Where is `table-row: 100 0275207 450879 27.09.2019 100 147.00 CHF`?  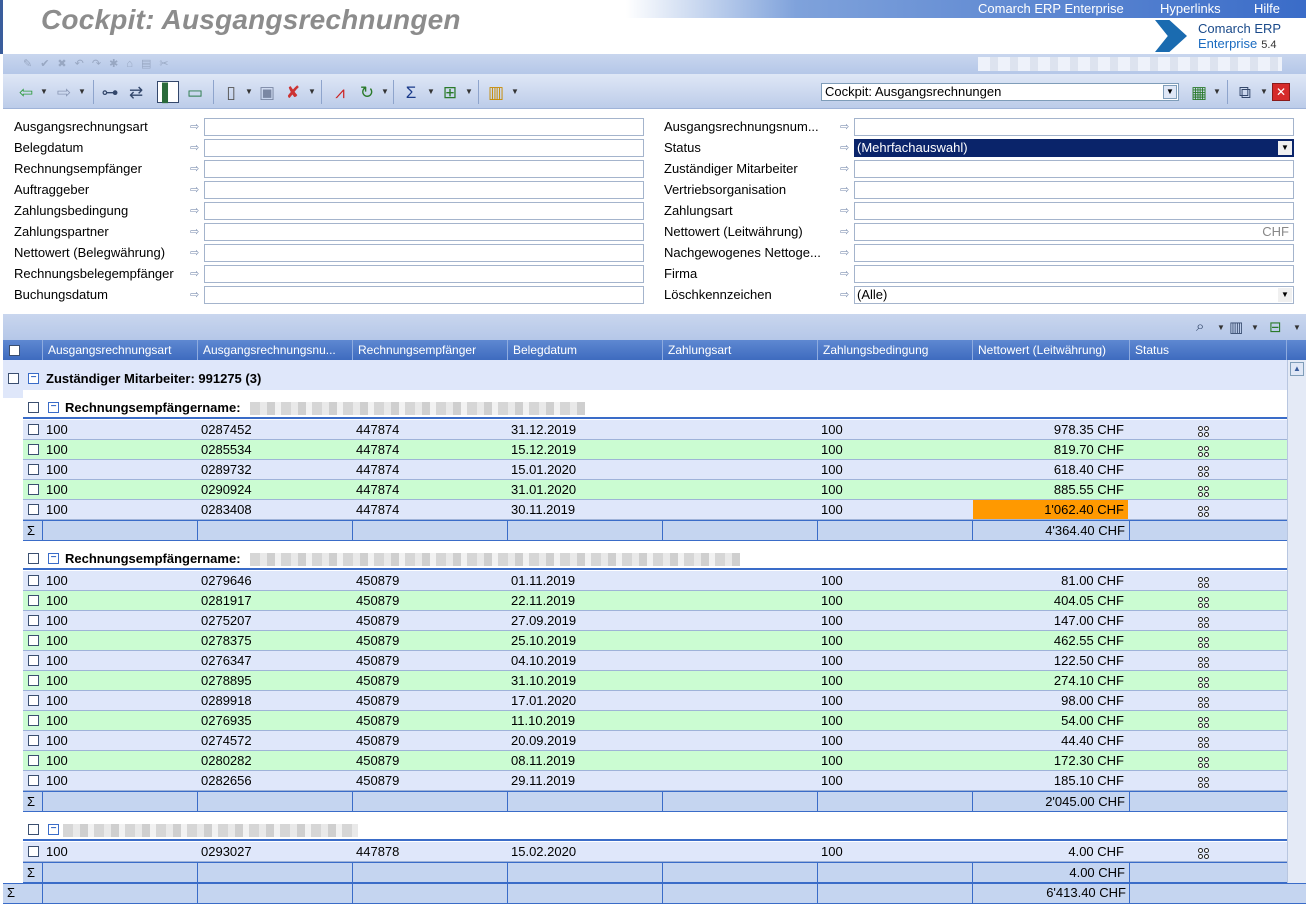
table-row: 100 0275207 450879 27.09.2019 100 147.00 CHF is located at coordinates (655, 621).